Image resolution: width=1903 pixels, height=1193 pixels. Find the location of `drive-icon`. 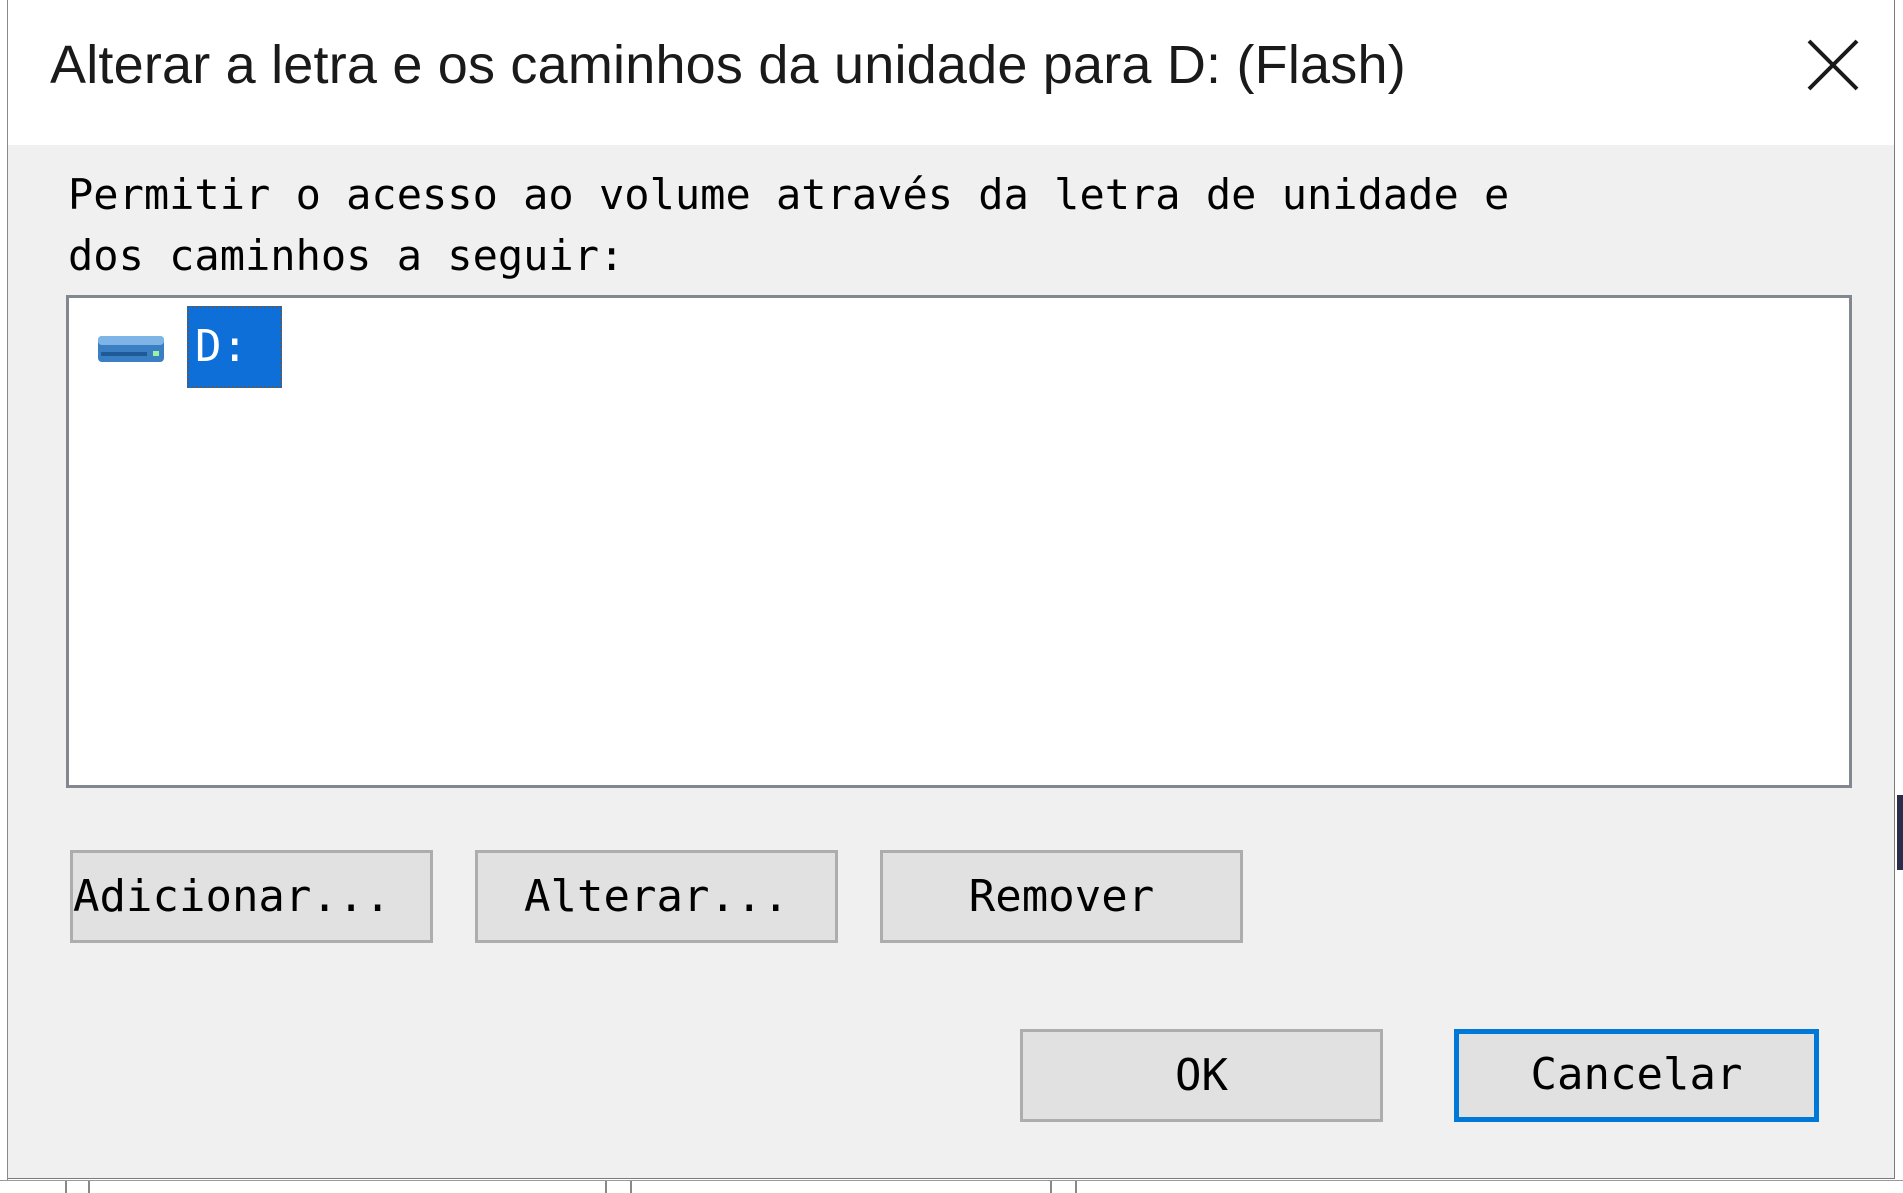

drive-icon is located at coordinates (131, 349).